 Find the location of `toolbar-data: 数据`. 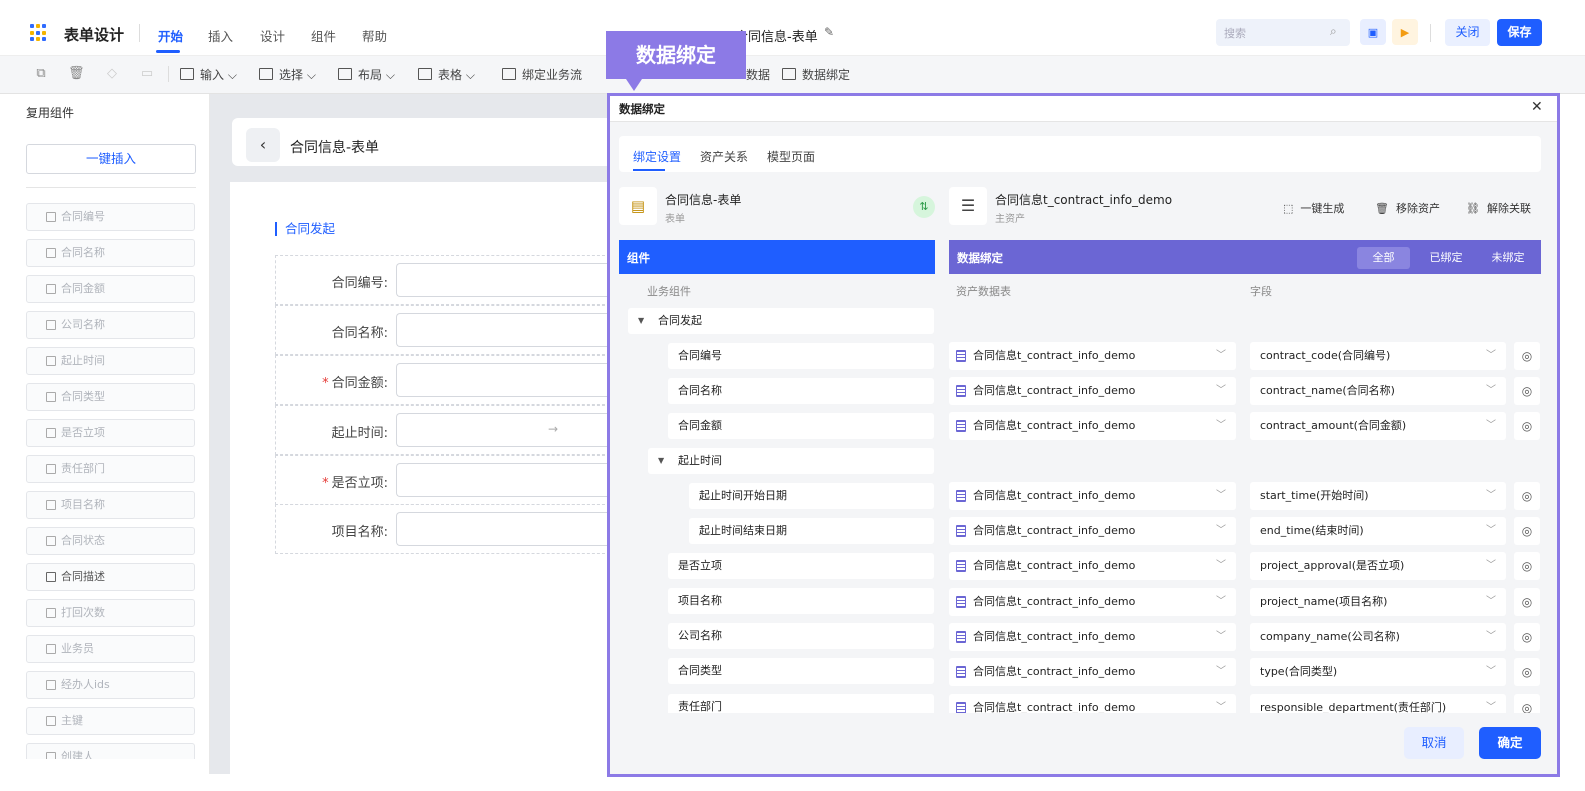

toolbar-data: 数据 is located at coordinates (758, 74).